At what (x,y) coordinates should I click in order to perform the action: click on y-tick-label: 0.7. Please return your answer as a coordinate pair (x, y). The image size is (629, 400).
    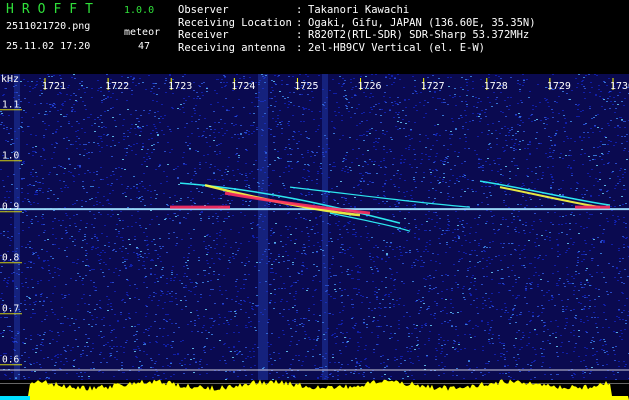
    Looking at the image, I should click on (10, 309).